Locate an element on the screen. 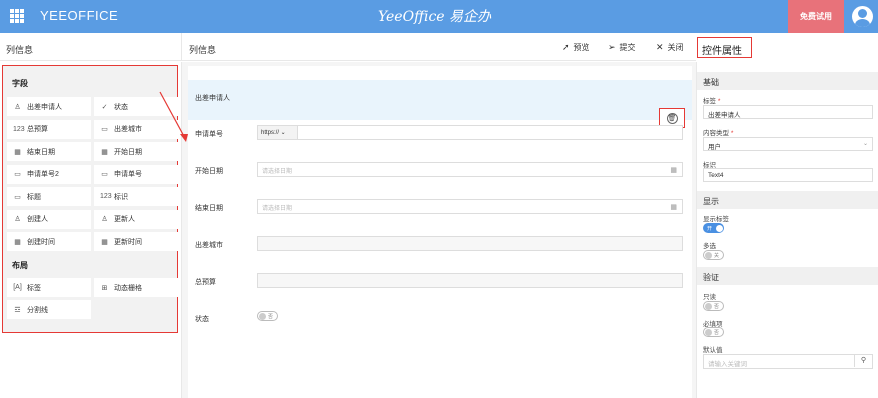 The height and width of the screenshot is (398, 878). palette-field: ▦ 开始日期 is located at coordinates (136, 151).